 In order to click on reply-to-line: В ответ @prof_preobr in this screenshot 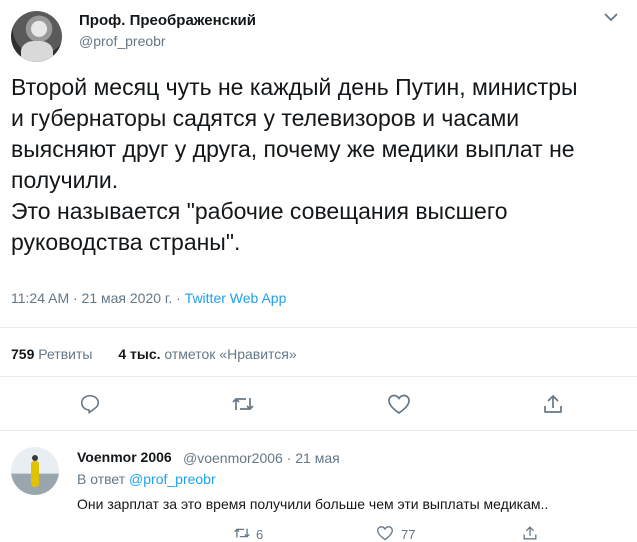, I will do `click(146, 479)`.